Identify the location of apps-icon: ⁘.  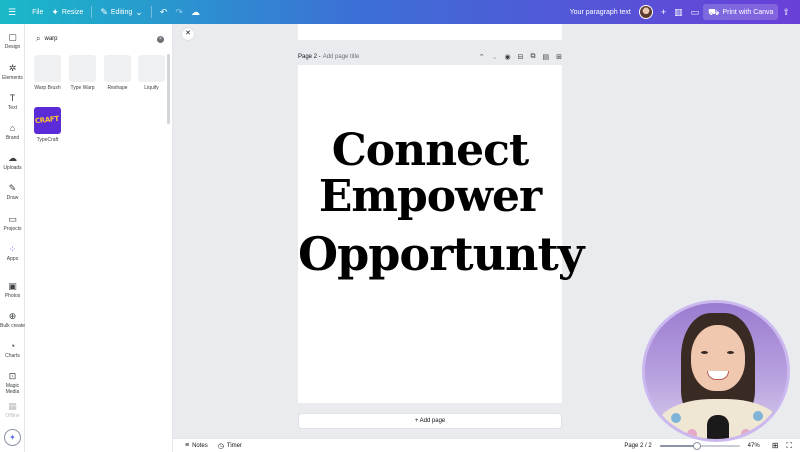
(12, 249).